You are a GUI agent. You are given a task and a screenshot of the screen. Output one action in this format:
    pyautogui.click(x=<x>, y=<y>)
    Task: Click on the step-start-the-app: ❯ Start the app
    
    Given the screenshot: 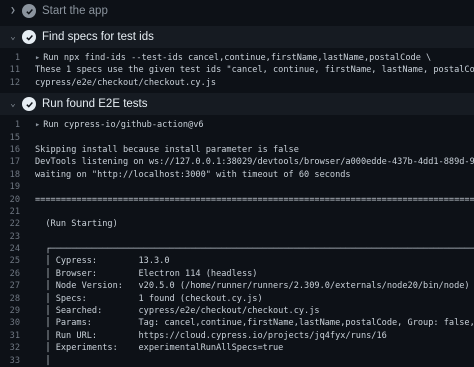 What is the action you would take?
    pyautogui.click(x=237, y=11)
    